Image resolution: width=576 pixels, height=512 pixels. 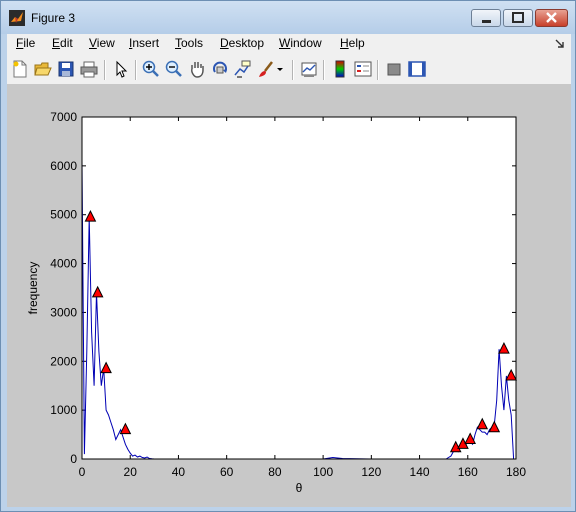 What do you see at coordinates (266, 69) in the screenshot?
I see `brush-icon` at bounding box center [266, 69].